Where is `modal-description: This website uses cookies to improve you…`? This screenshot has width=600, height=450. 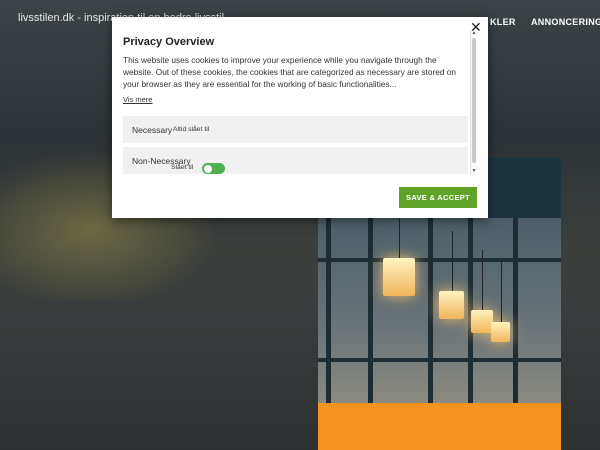 modal-description: This website uses cookies to improve you… is located at coordinates (289, 72).